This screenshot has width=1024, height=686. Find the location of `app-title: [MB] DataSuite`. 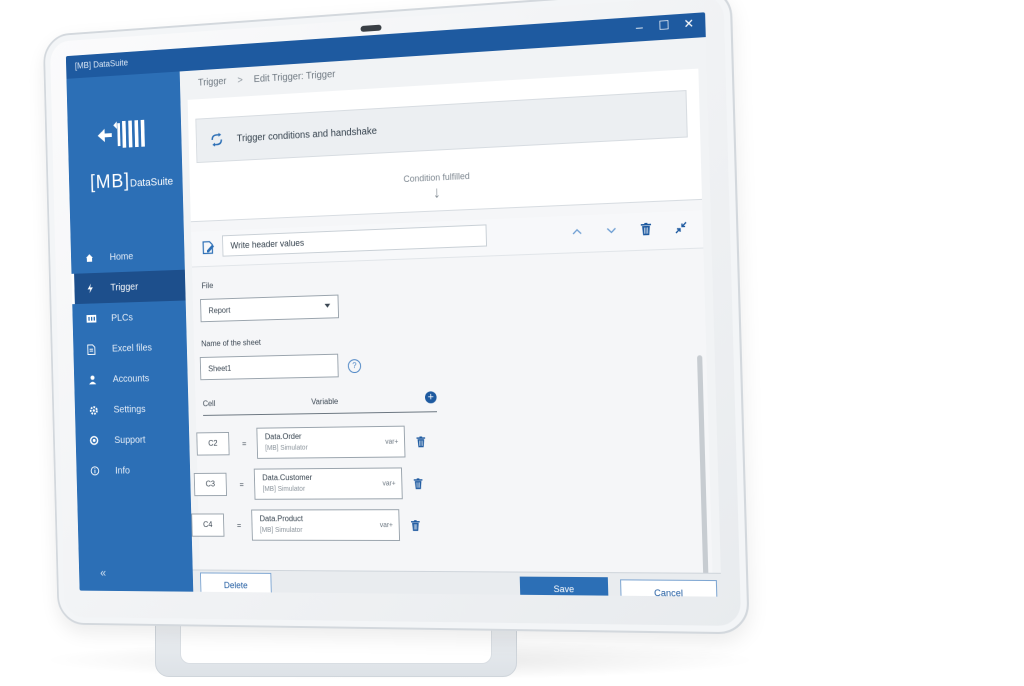

app-title: [MB] DataSuite is located at coordinates (101, 64).